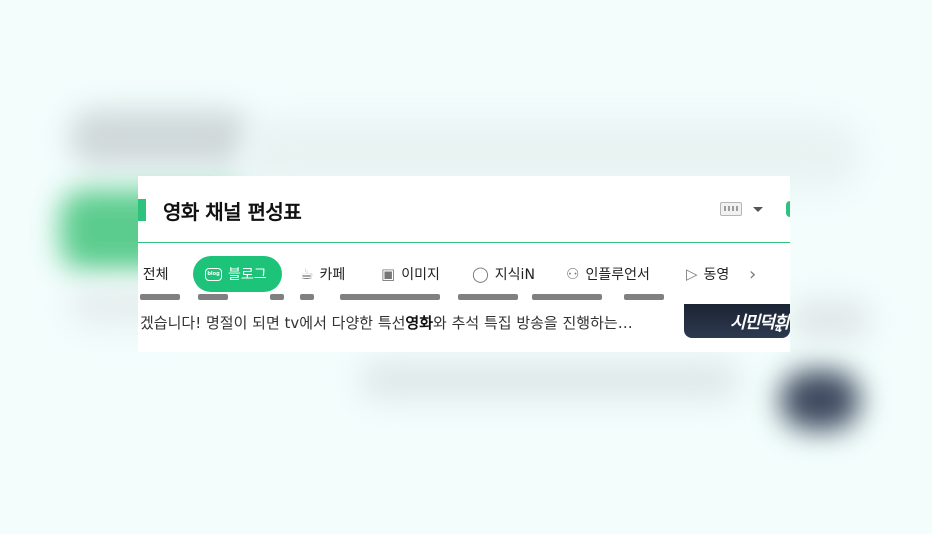 The width and height of the screenshot is (932, 534). Describe the element at coordinates (247, 275) in the screenshot. I see `tab-label: 블로그` at that location.